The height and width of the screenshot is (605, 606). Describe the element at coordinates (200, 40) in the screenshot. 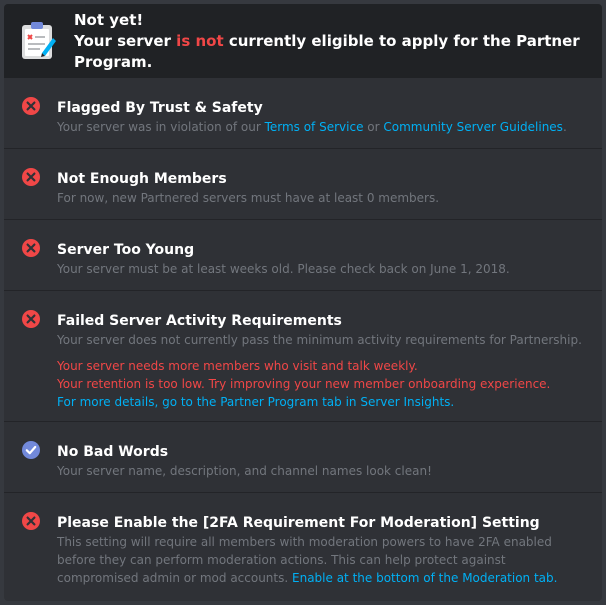

I see `header-negation: is not` at that location.